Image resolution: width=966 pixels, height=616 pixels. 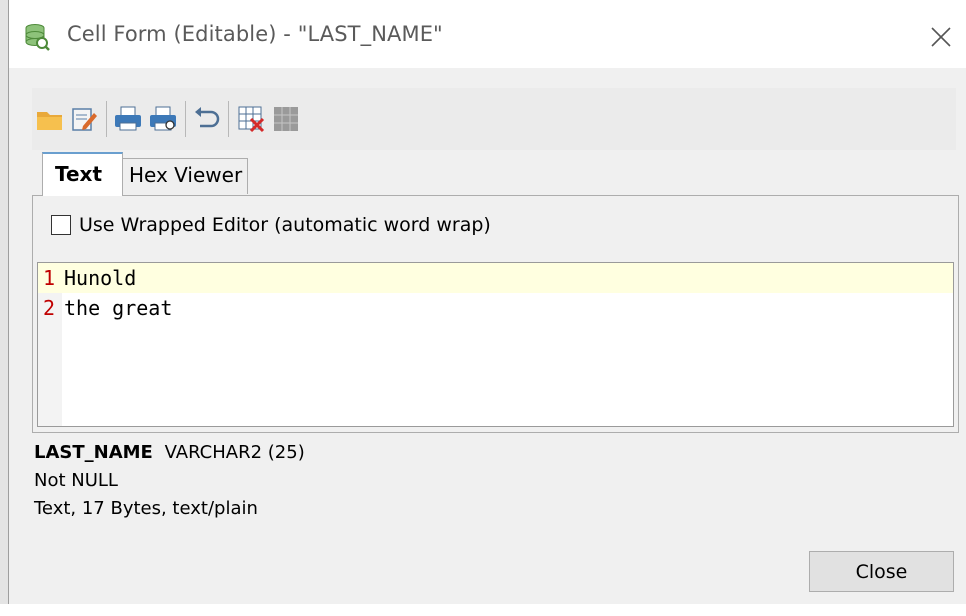 I want to click on tab-text: Text, so click(x=82, y=174).